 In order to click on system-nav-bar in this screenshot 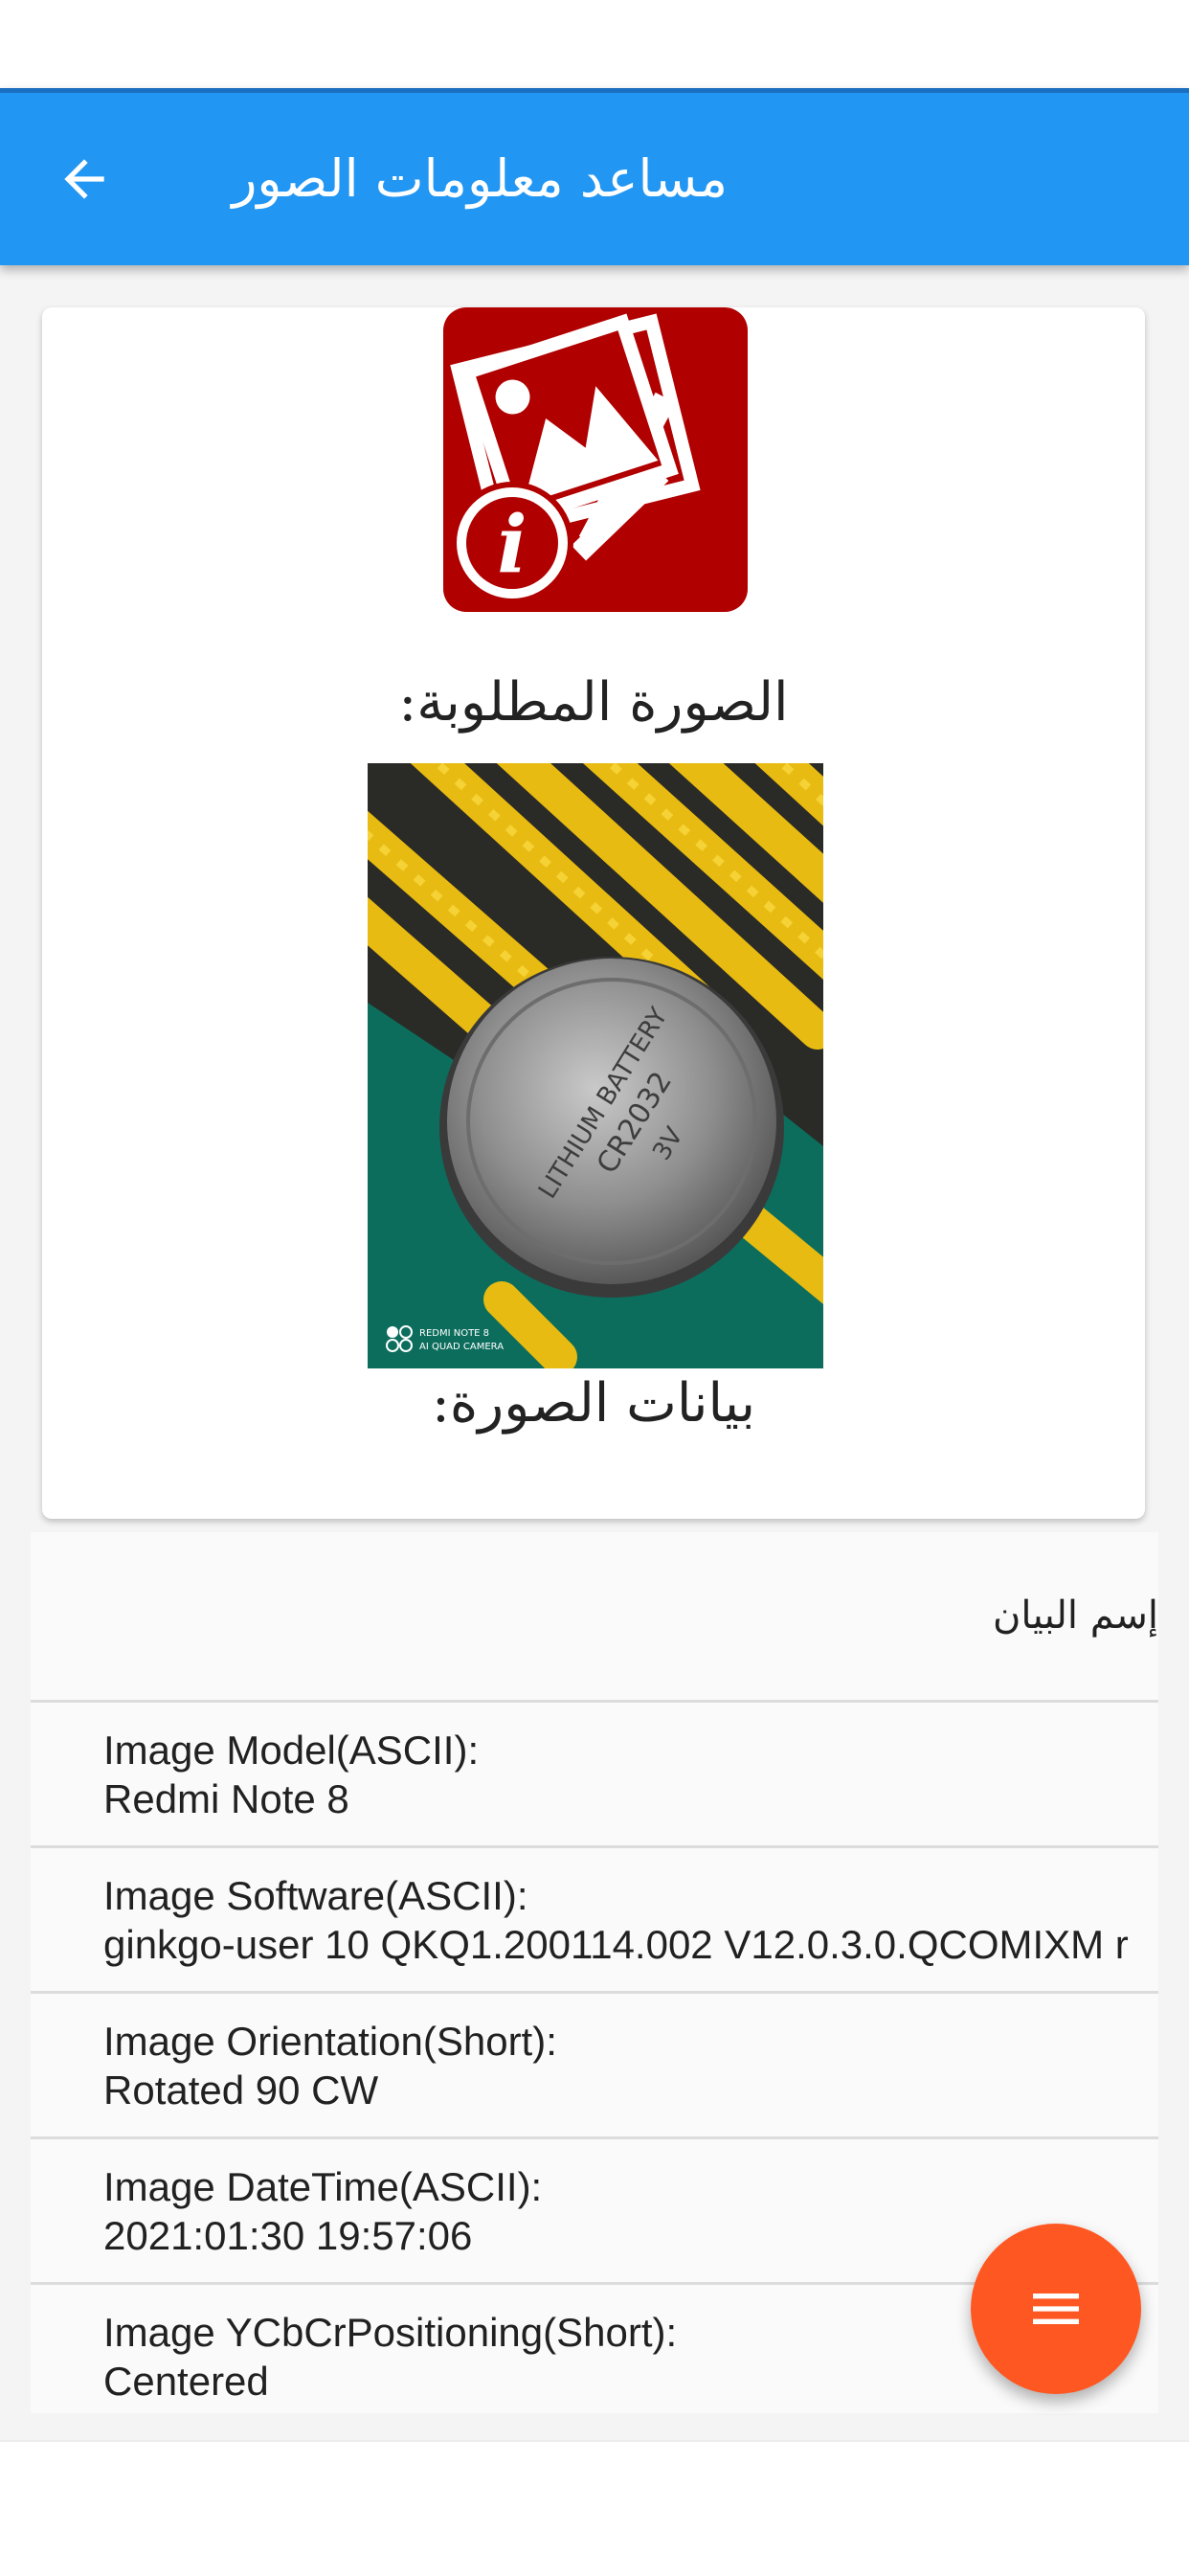, I will do `click(594, 2508)`.